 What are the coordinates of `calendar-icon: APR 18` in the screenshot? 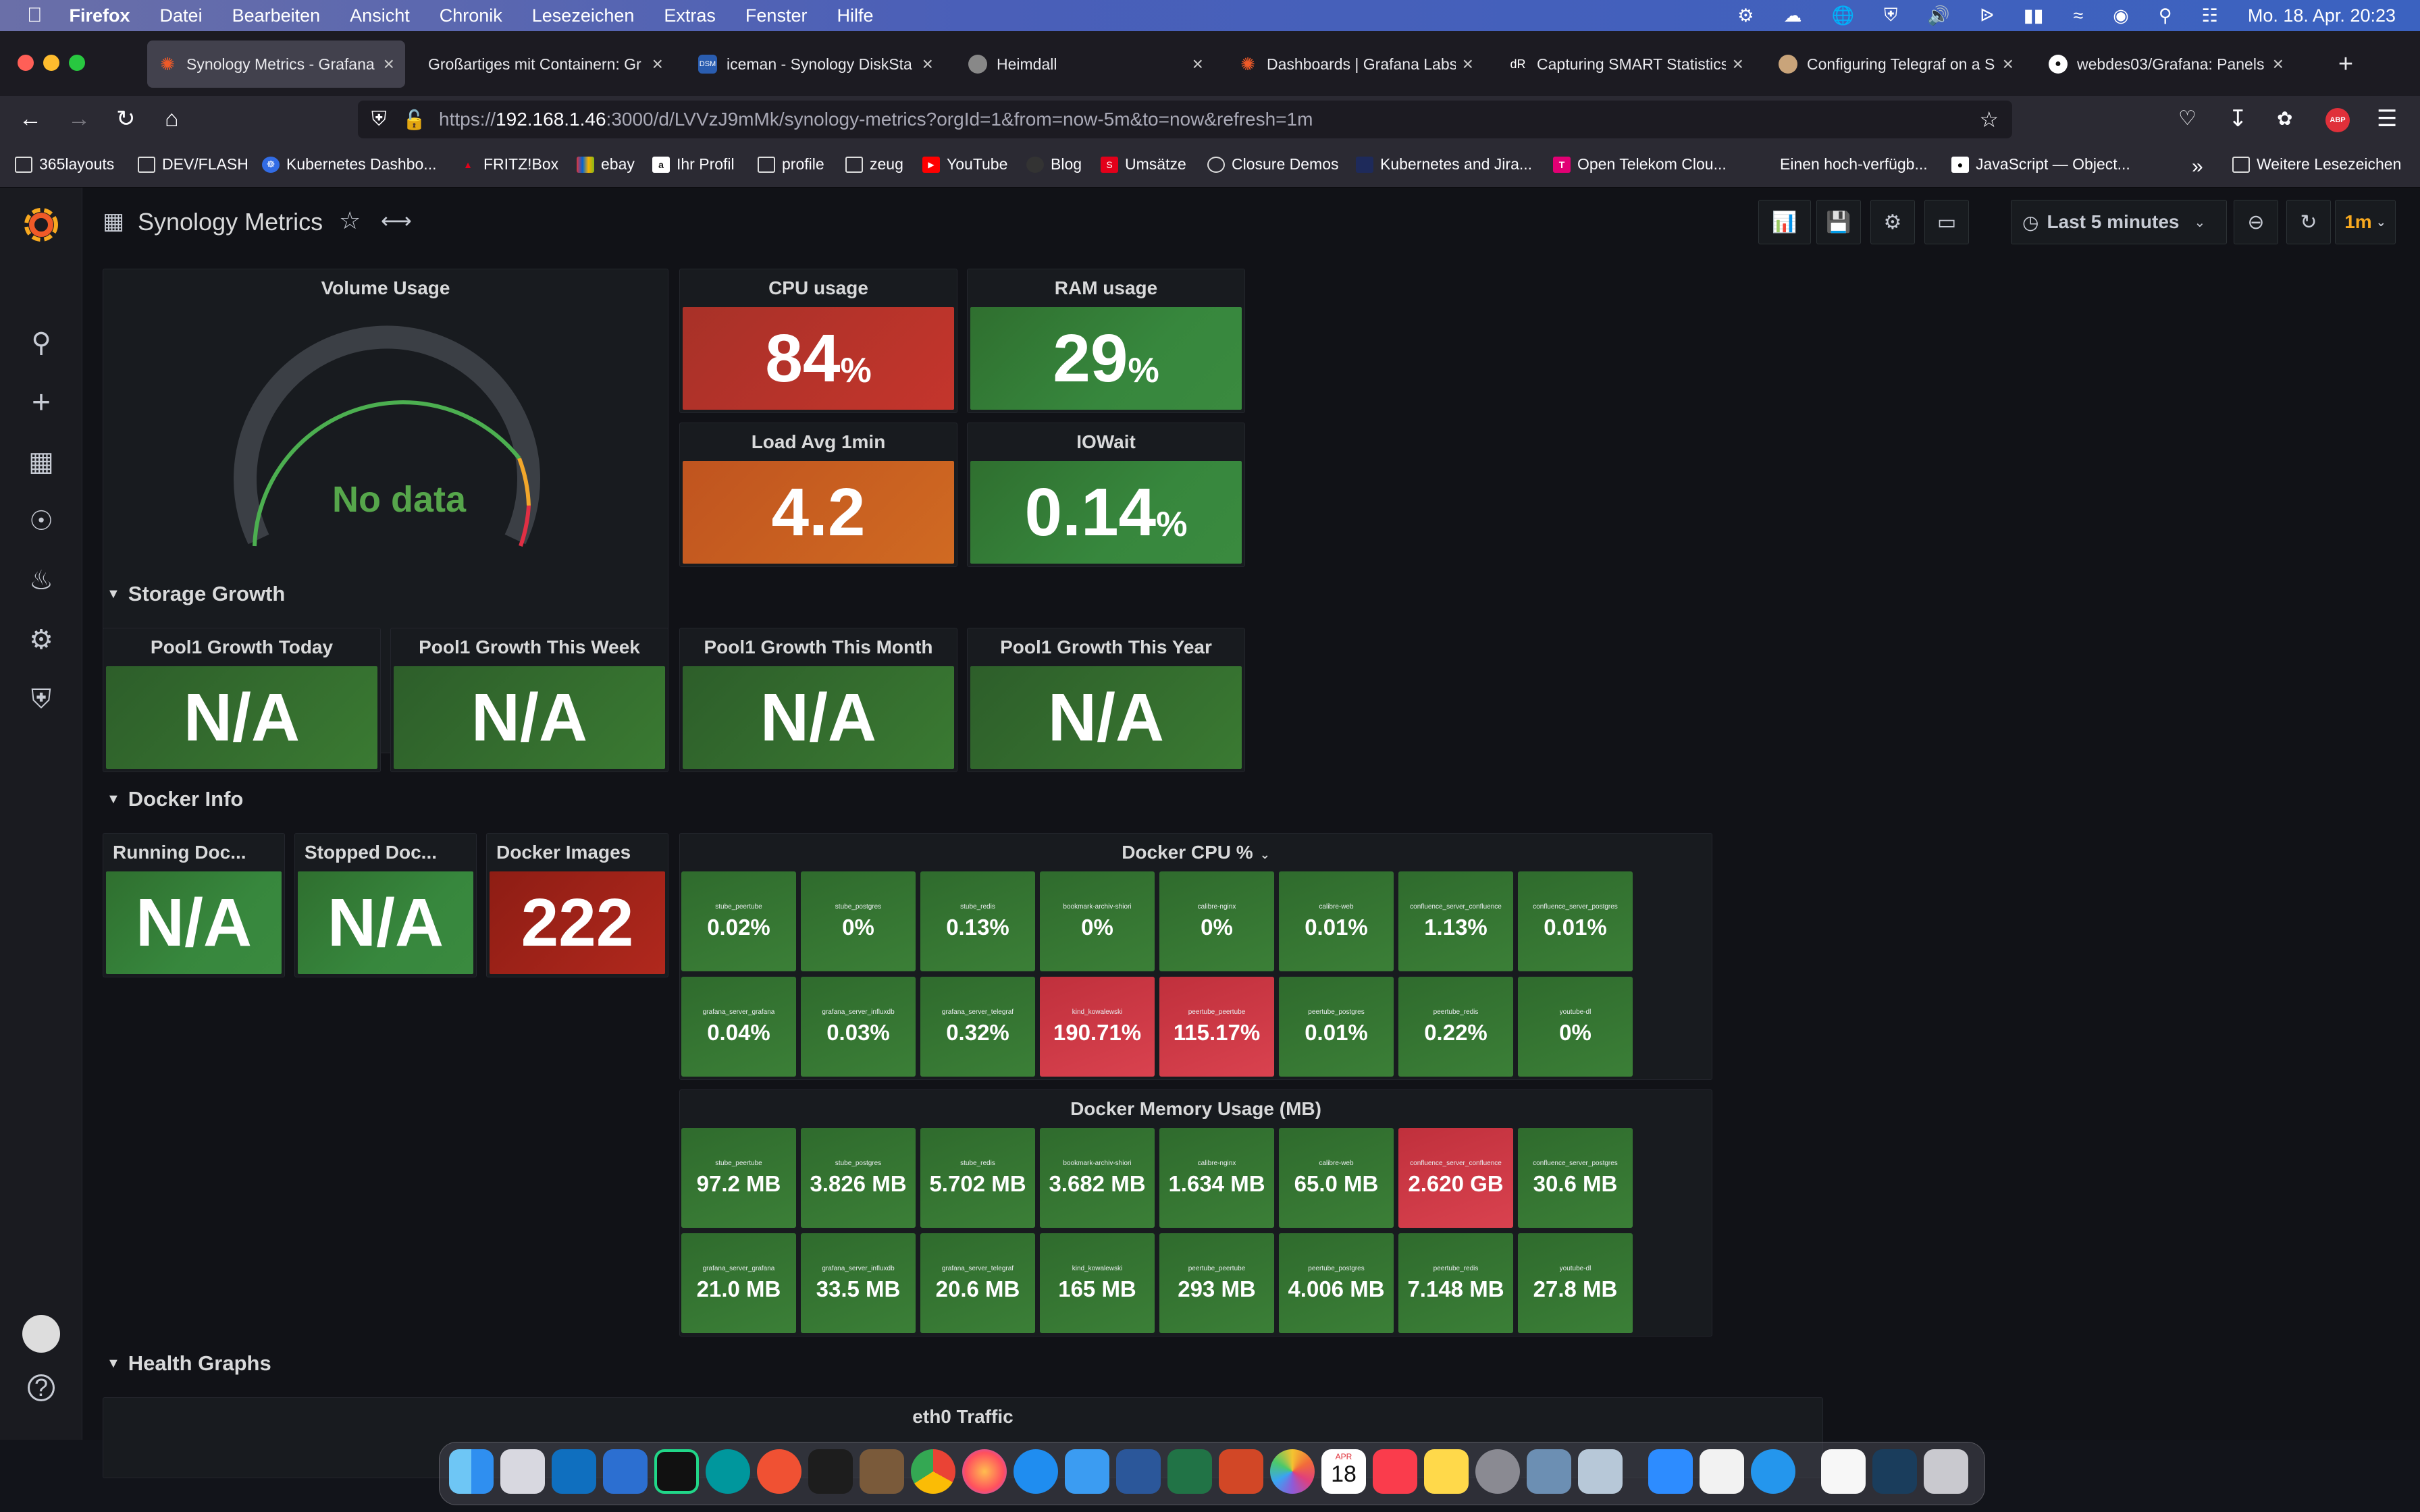 It's located at (1343, 1471).